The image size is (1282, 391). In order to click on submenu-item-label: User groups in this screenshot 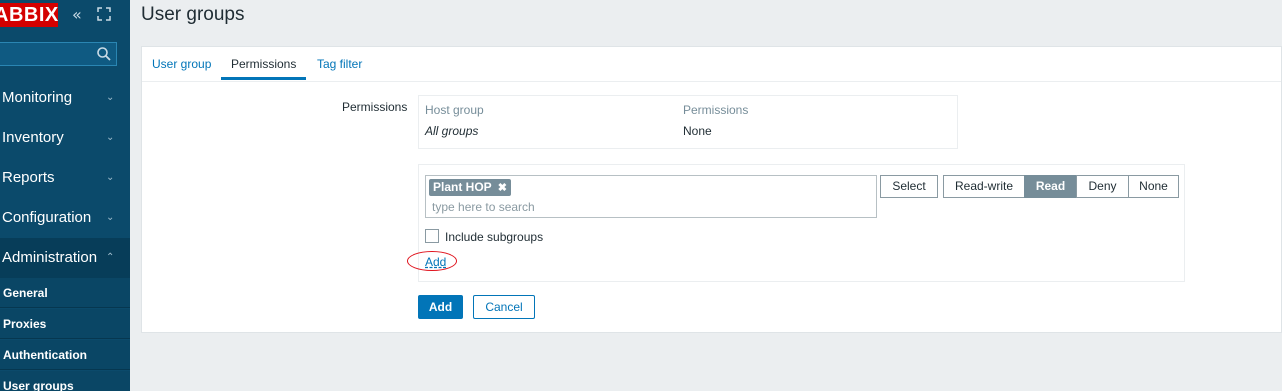, I will do `click(38, 385)`.